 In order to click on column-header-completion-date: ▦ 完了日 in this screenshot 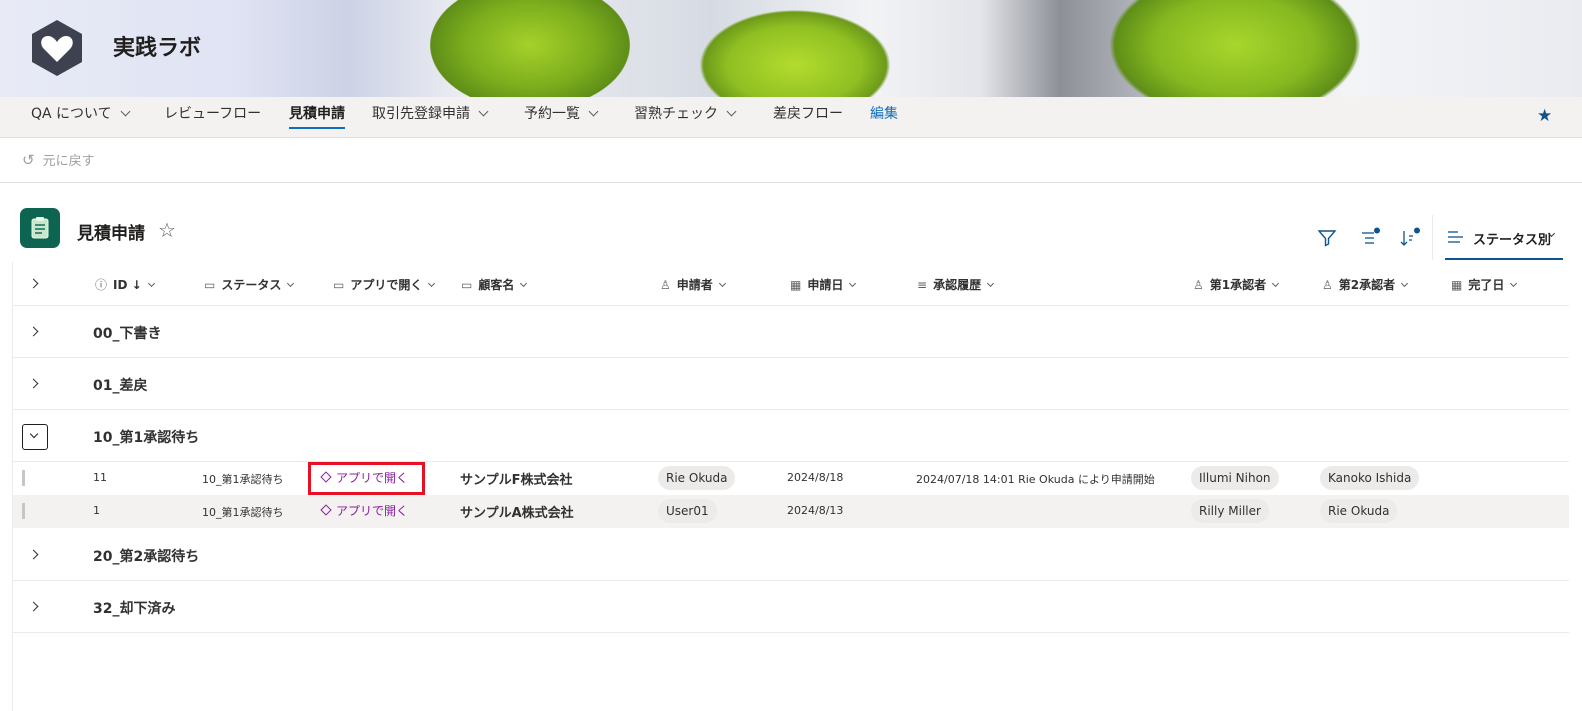, I will do `click(1484, 284)`.